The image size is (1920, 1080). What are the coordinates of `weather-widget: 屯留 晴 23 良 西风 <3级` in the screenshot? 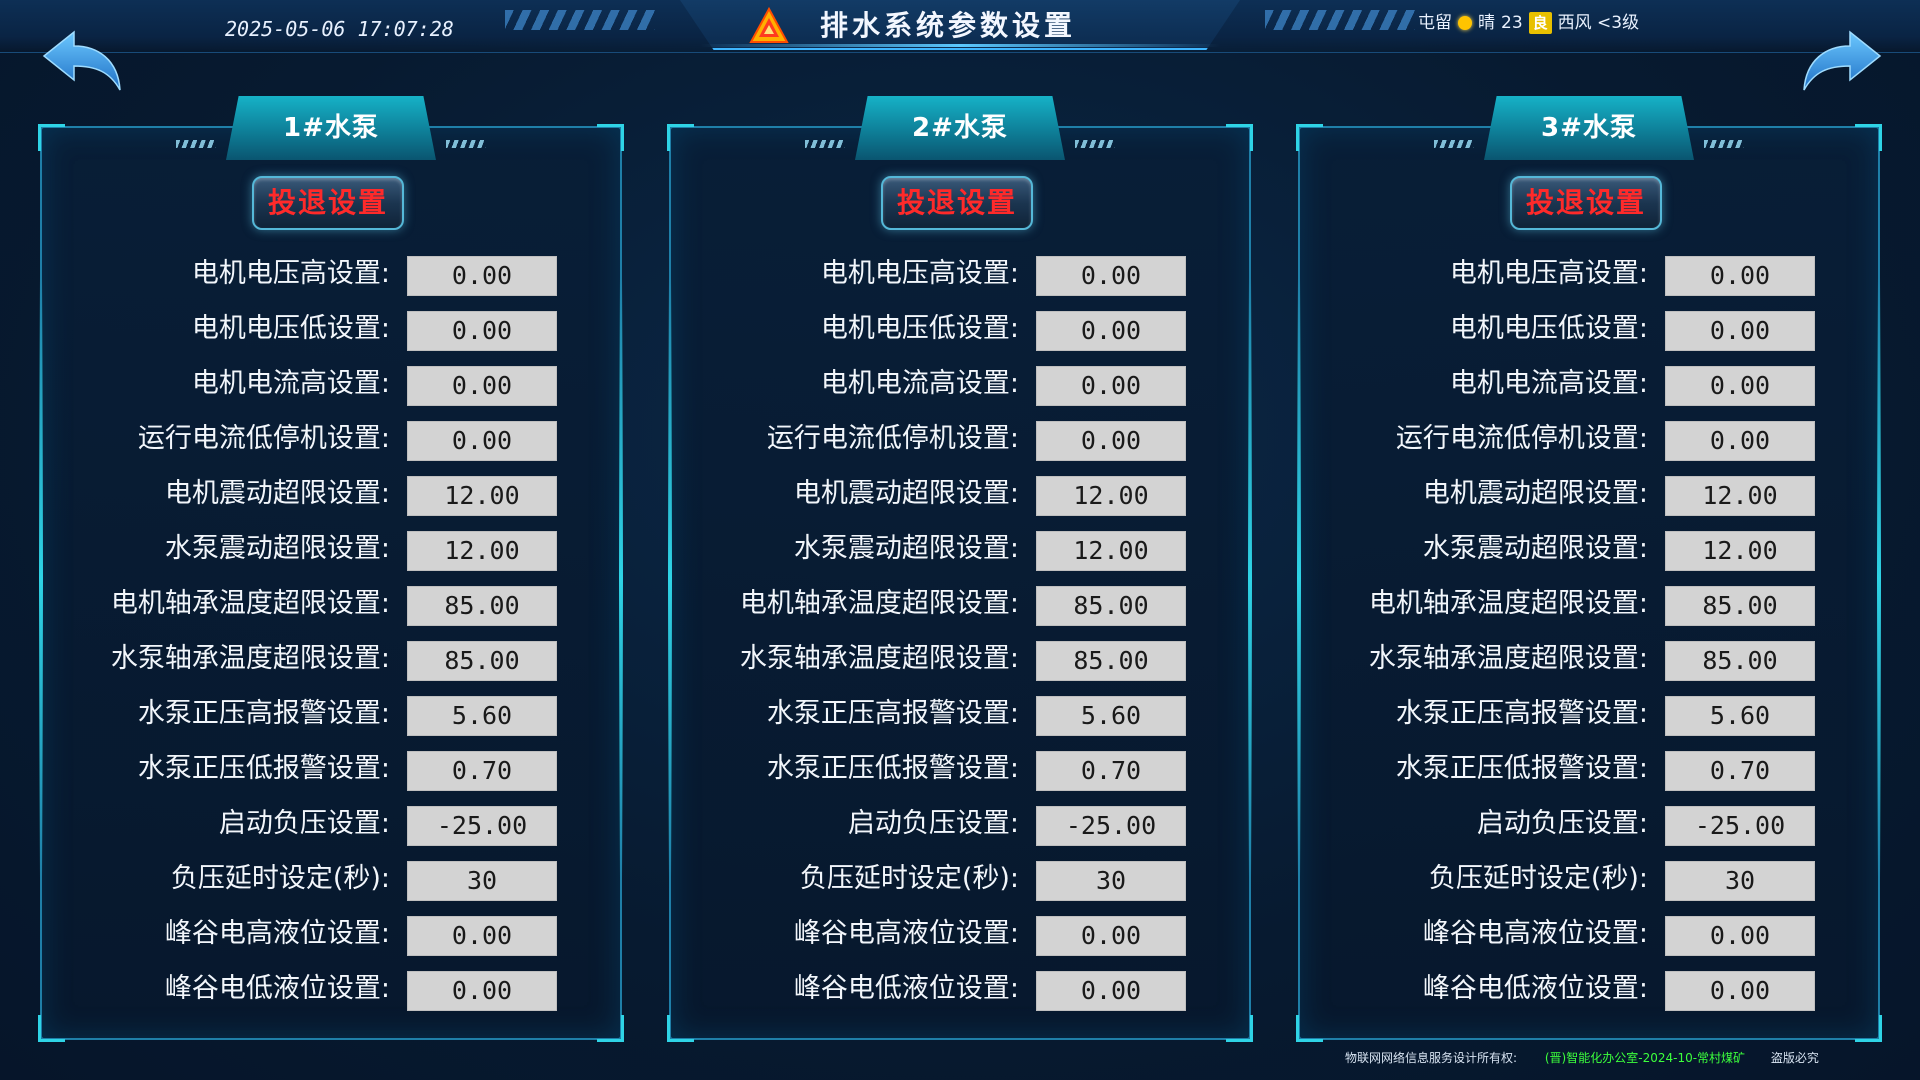 It's located at (1528, 23).